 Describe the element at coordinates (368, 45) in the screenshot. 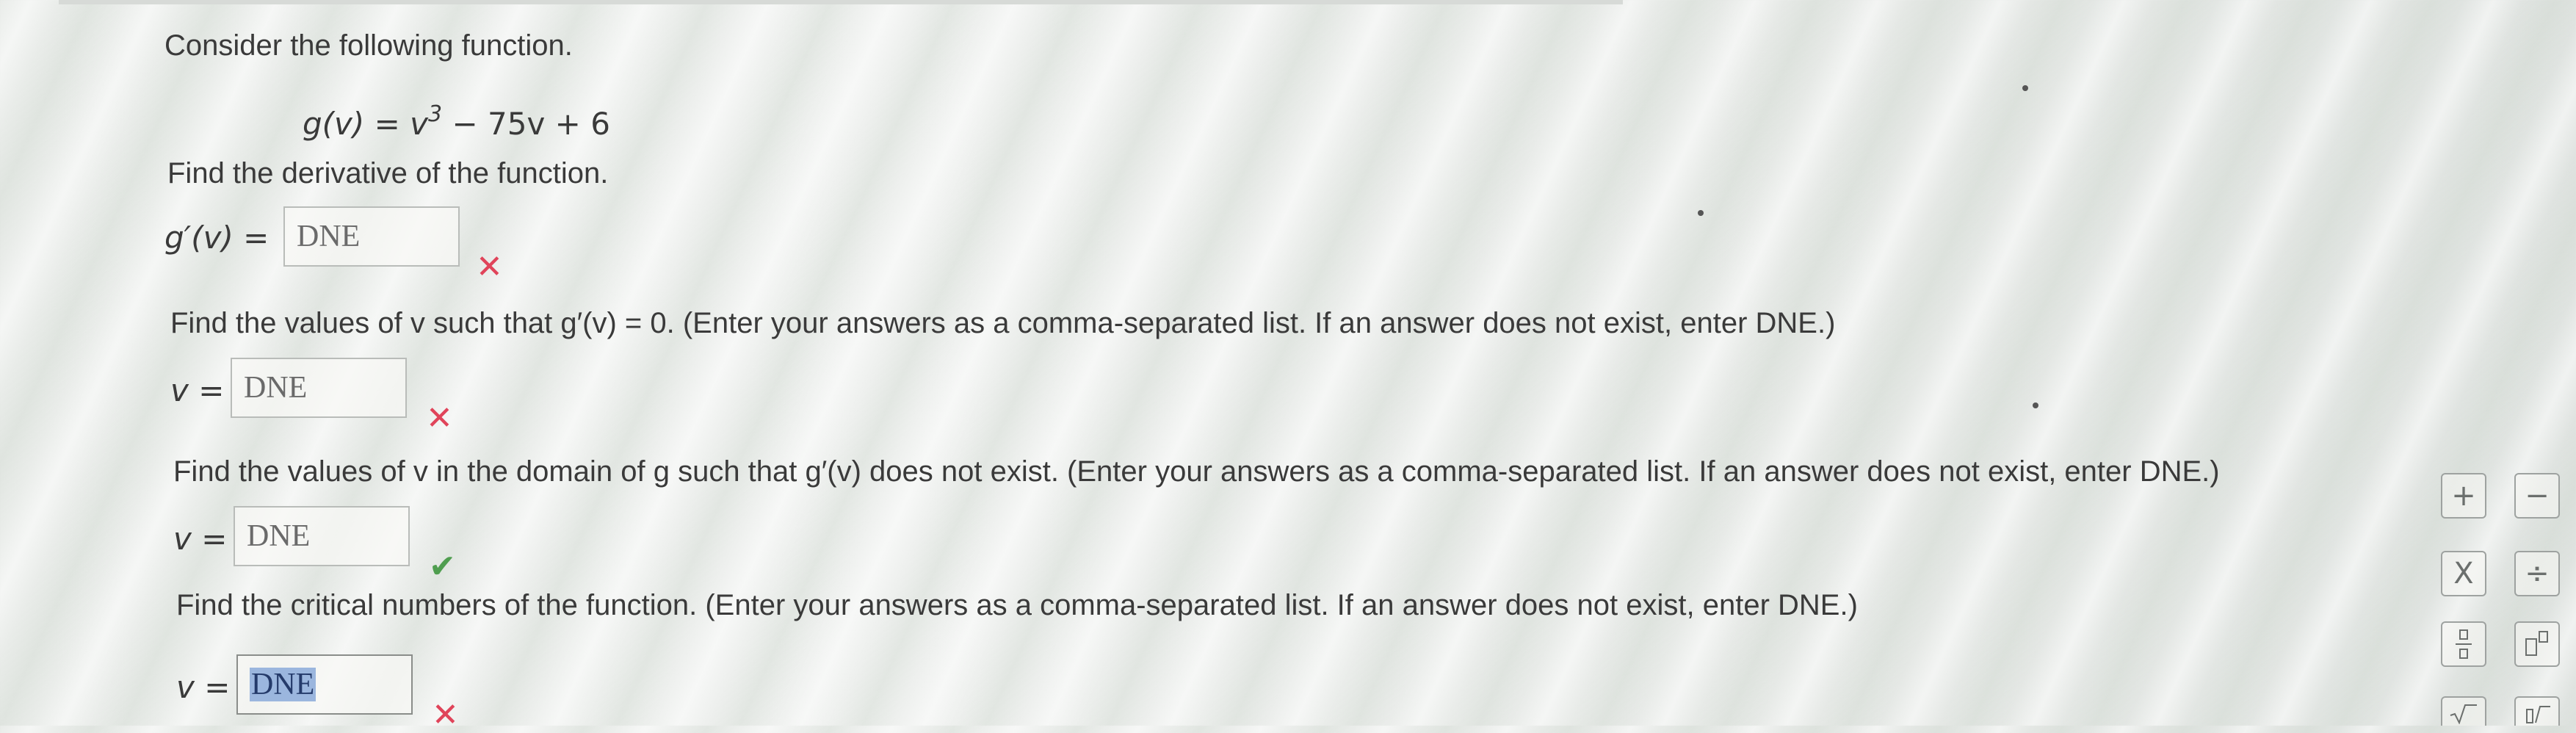

I see `intro-text: Consider the following function.` at that location.